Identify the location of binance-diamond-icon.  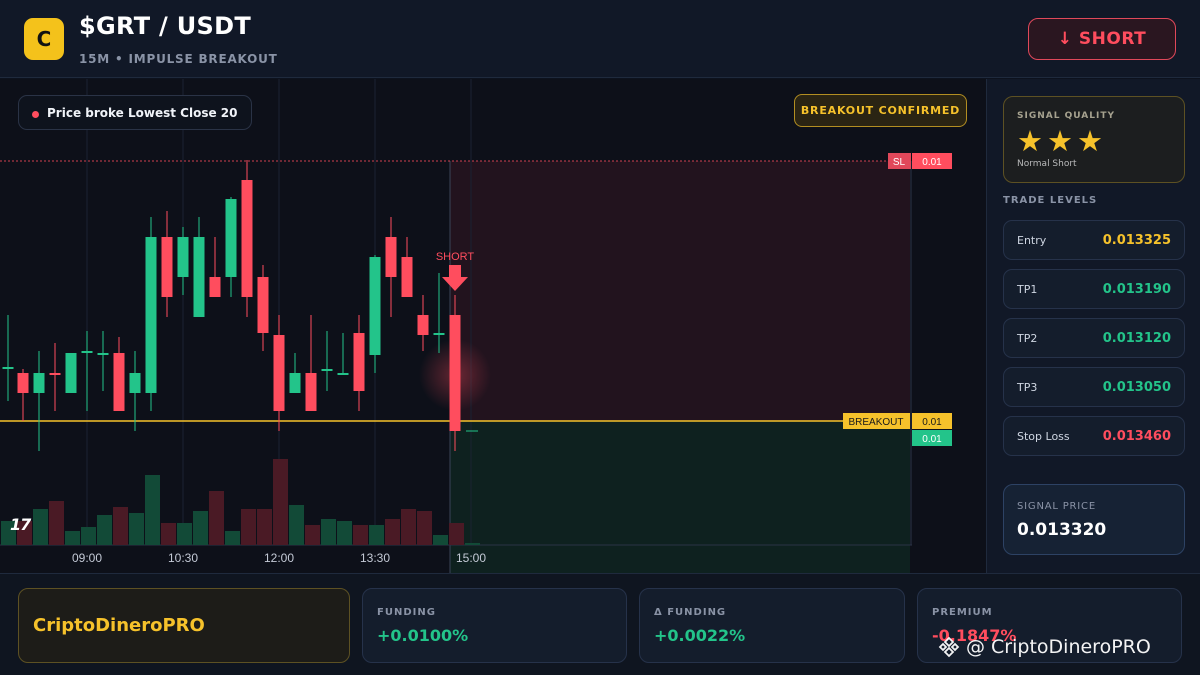
(949, 647).